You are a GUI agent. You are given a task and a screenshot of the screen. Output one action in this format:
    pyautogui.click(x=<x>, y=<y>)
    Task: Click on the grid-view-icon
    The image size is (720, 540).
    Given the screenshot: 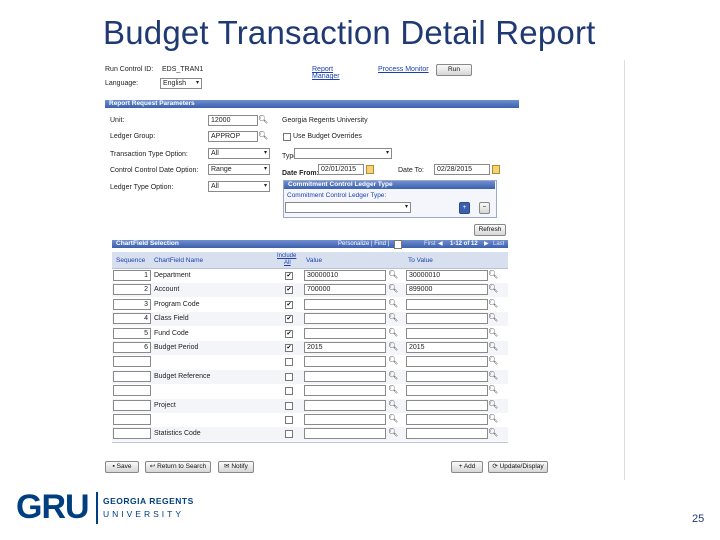 What is the action you would take?
    pyautogui.click(x=398, y=244)
    